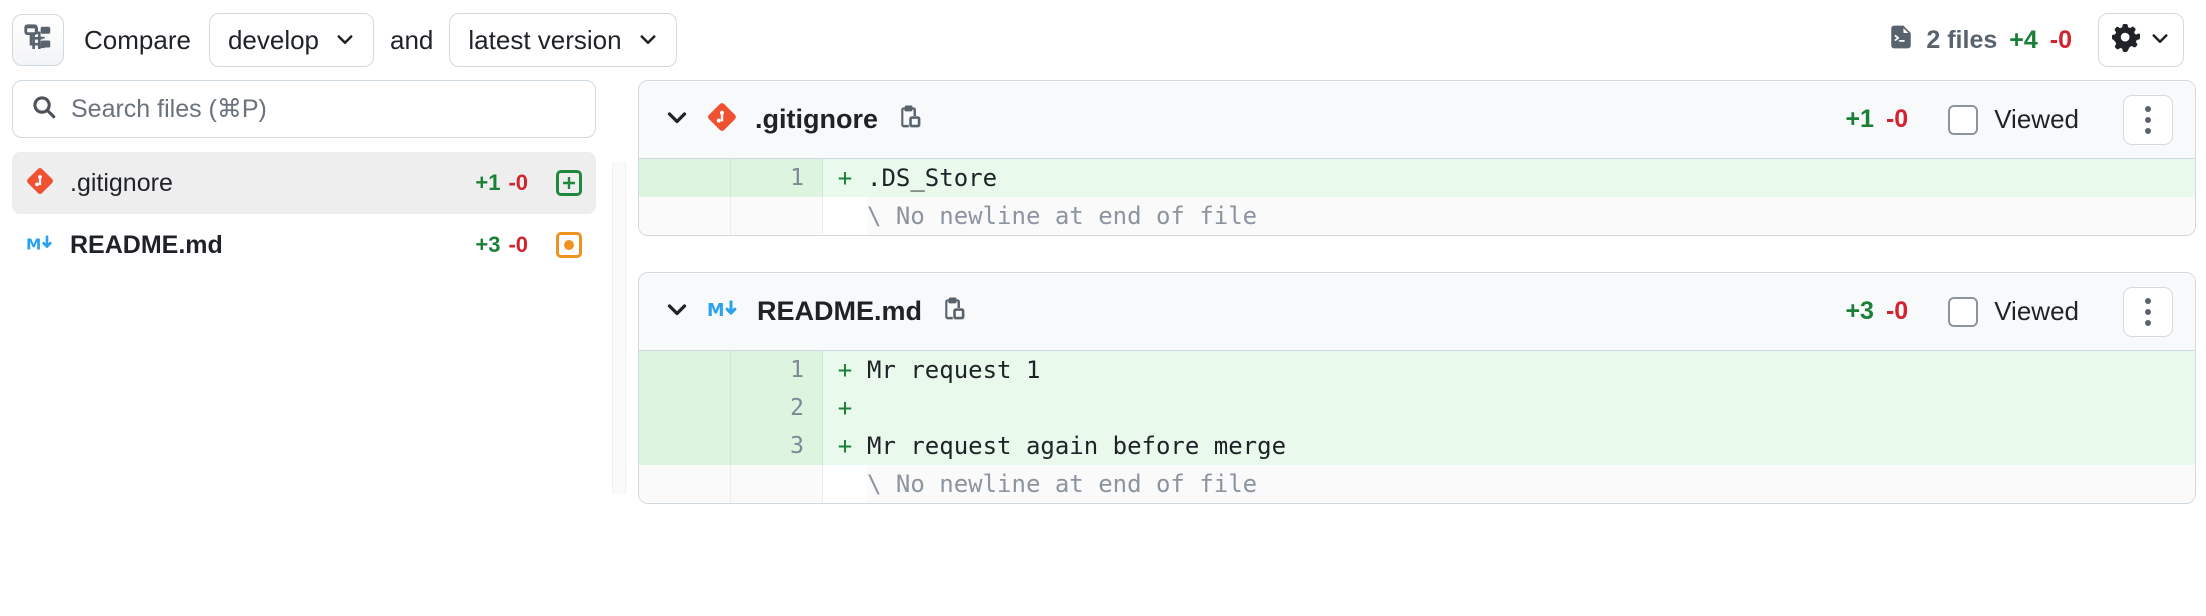 The width and height of the screenshot is (2206, 616). I want to click on file-tree-toggle-button, so click(38, 40).